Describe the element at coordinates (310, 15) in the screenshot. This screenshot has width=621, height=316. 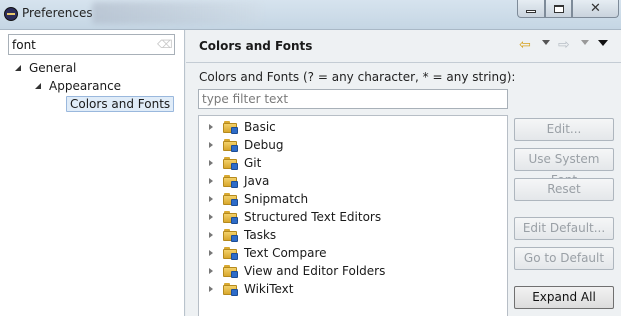
I see `window-titlebar: Preferences ✕` at that location.